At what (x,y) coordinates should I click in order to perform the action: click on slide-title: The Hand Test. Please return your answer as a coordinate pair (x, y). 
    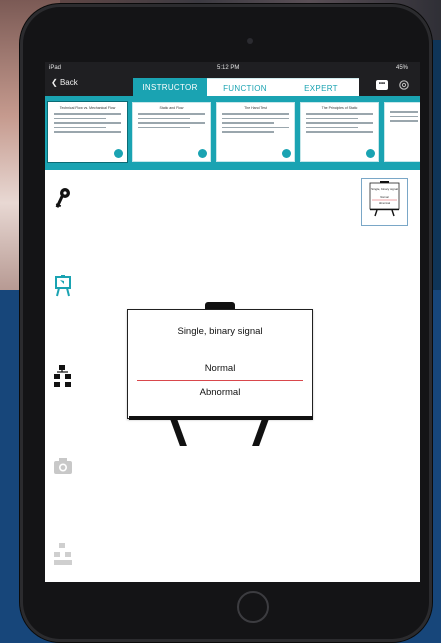
    Looking at the image, I should click on (255, 108).